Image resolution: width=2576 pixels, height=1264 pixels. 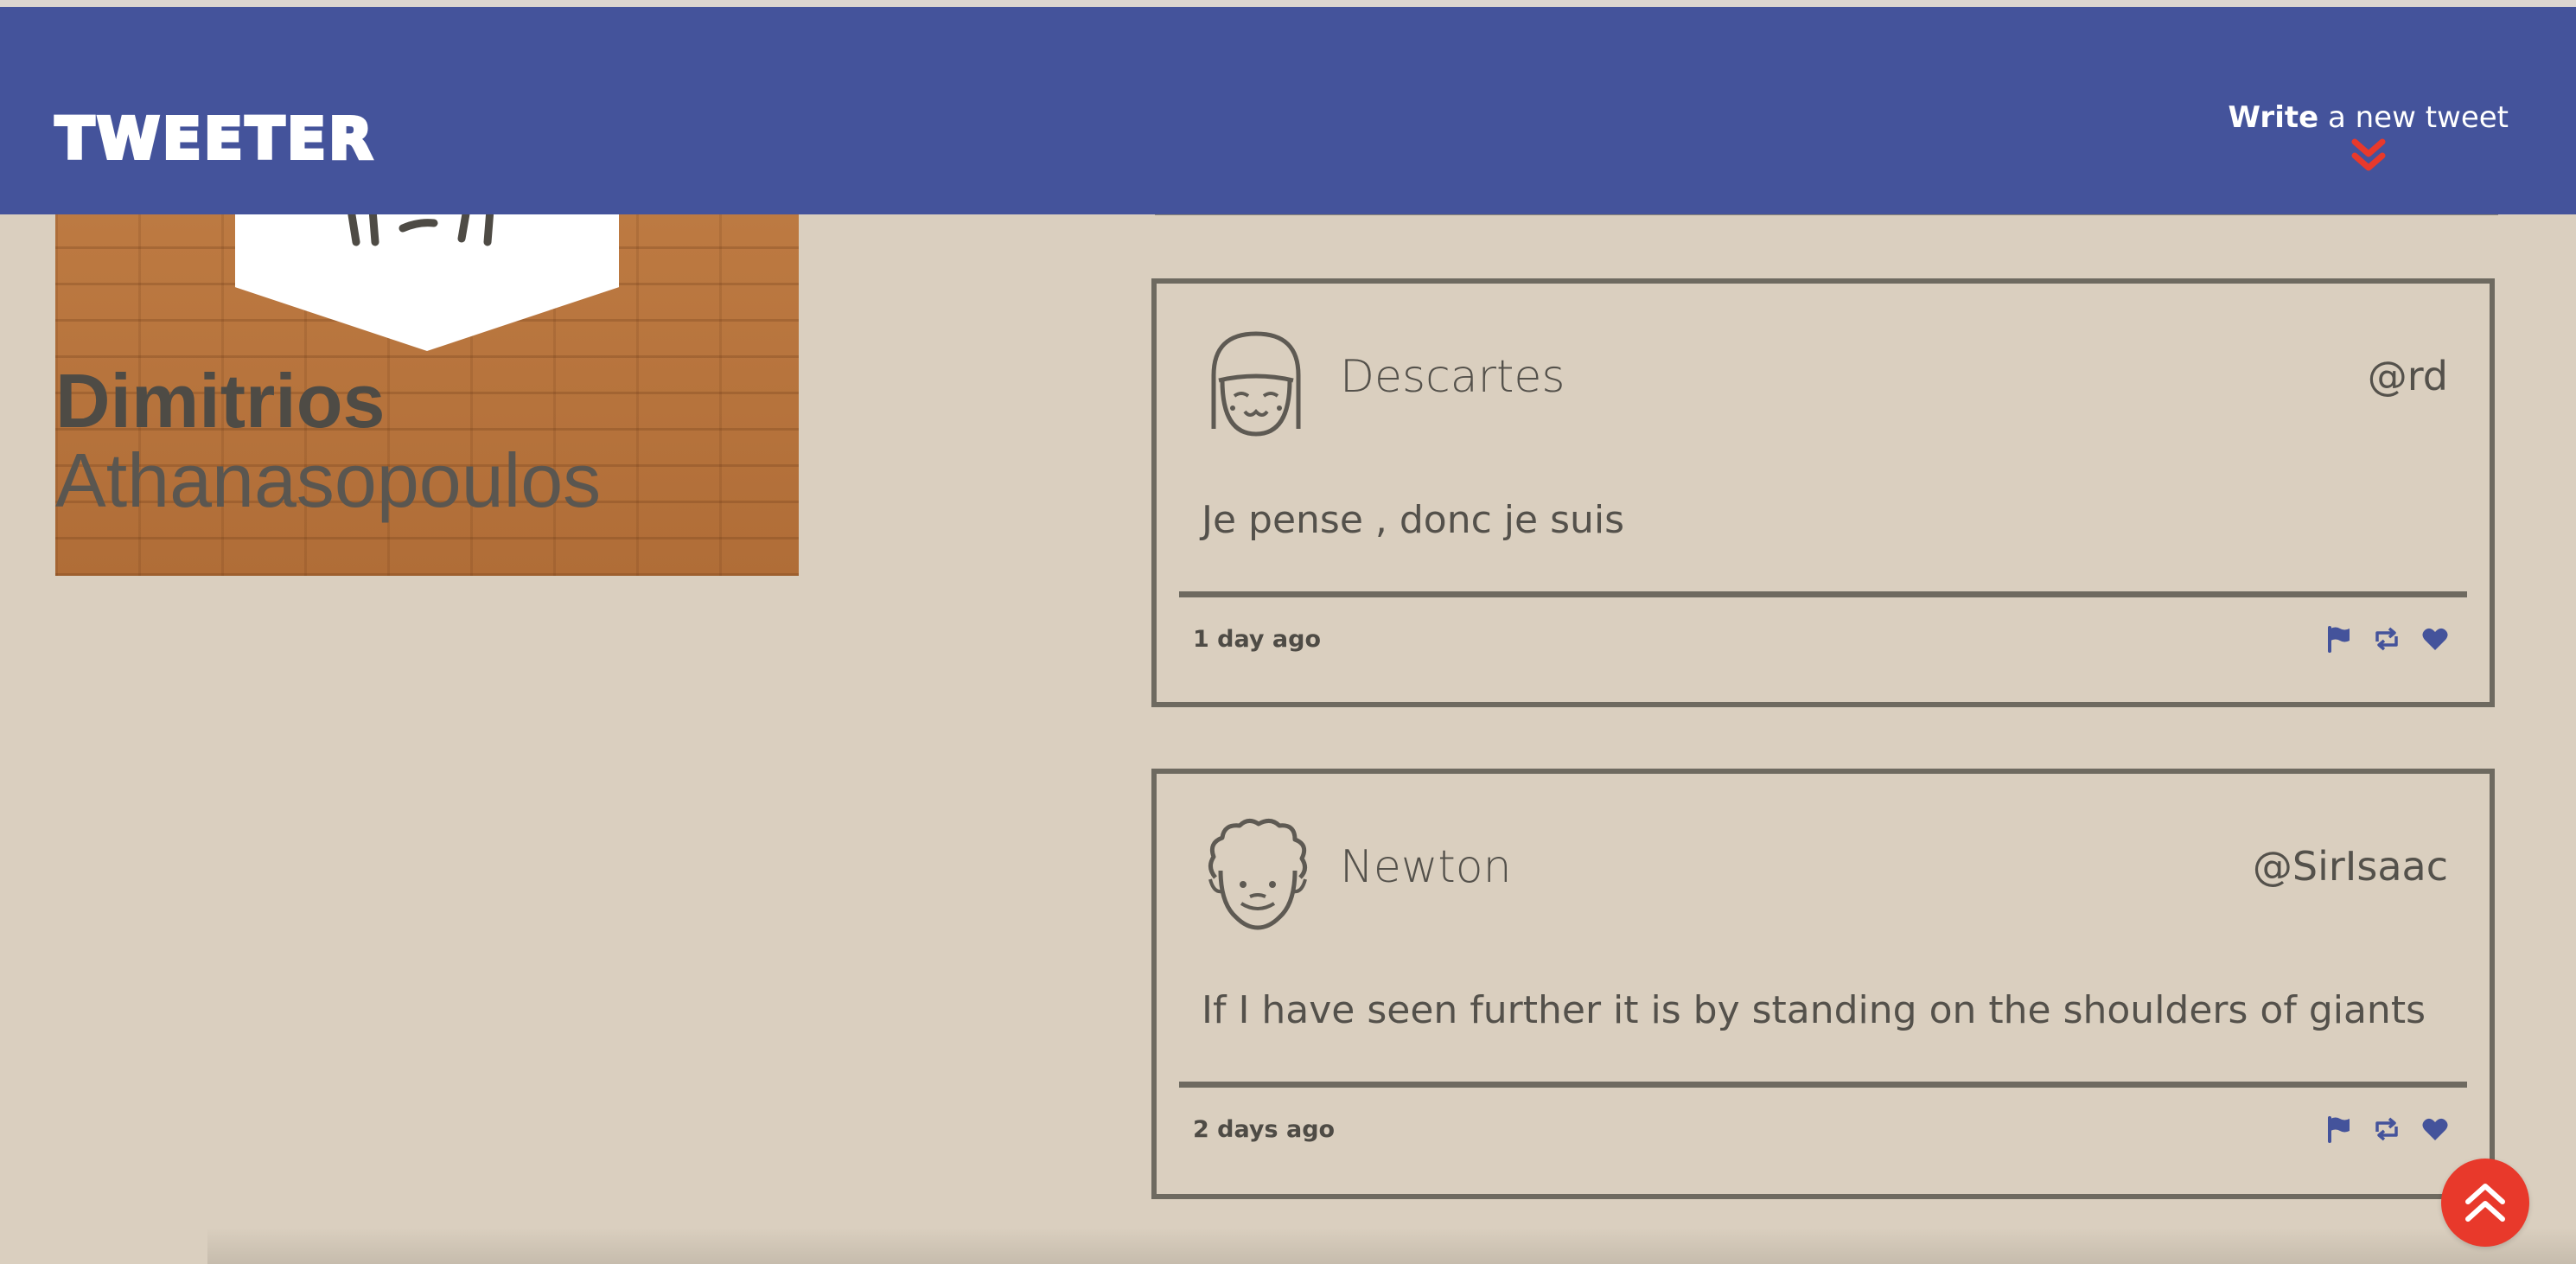 I want to click on profile-name: Dimitrios Athanasopoulos, so click(x=328, y=441).